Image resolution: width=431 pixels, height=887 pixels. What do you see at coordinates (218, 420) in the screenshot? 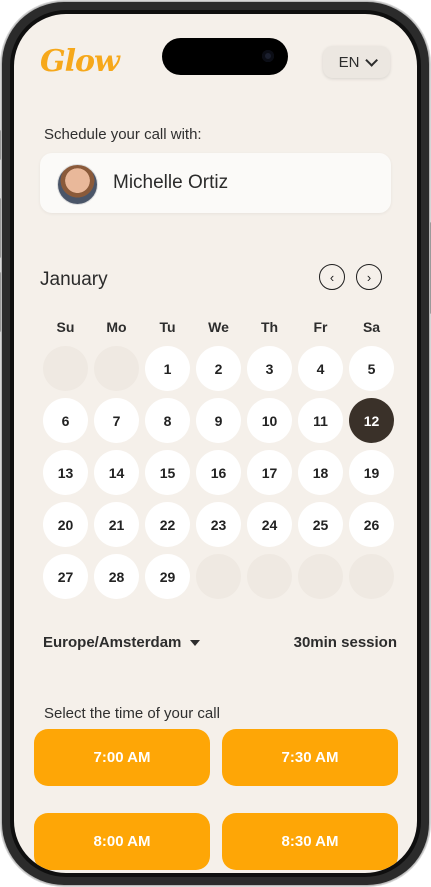
I see `day-button: 9` at bounding box center [218, 420].